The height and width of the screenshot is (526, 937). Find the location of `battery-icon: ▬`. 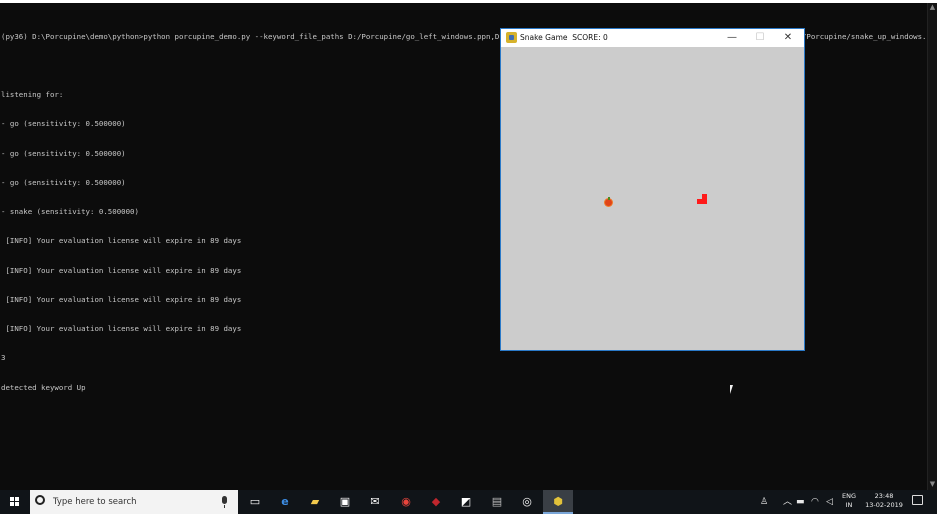

battery-icon: ▬ is located at coordinates (800, 502).